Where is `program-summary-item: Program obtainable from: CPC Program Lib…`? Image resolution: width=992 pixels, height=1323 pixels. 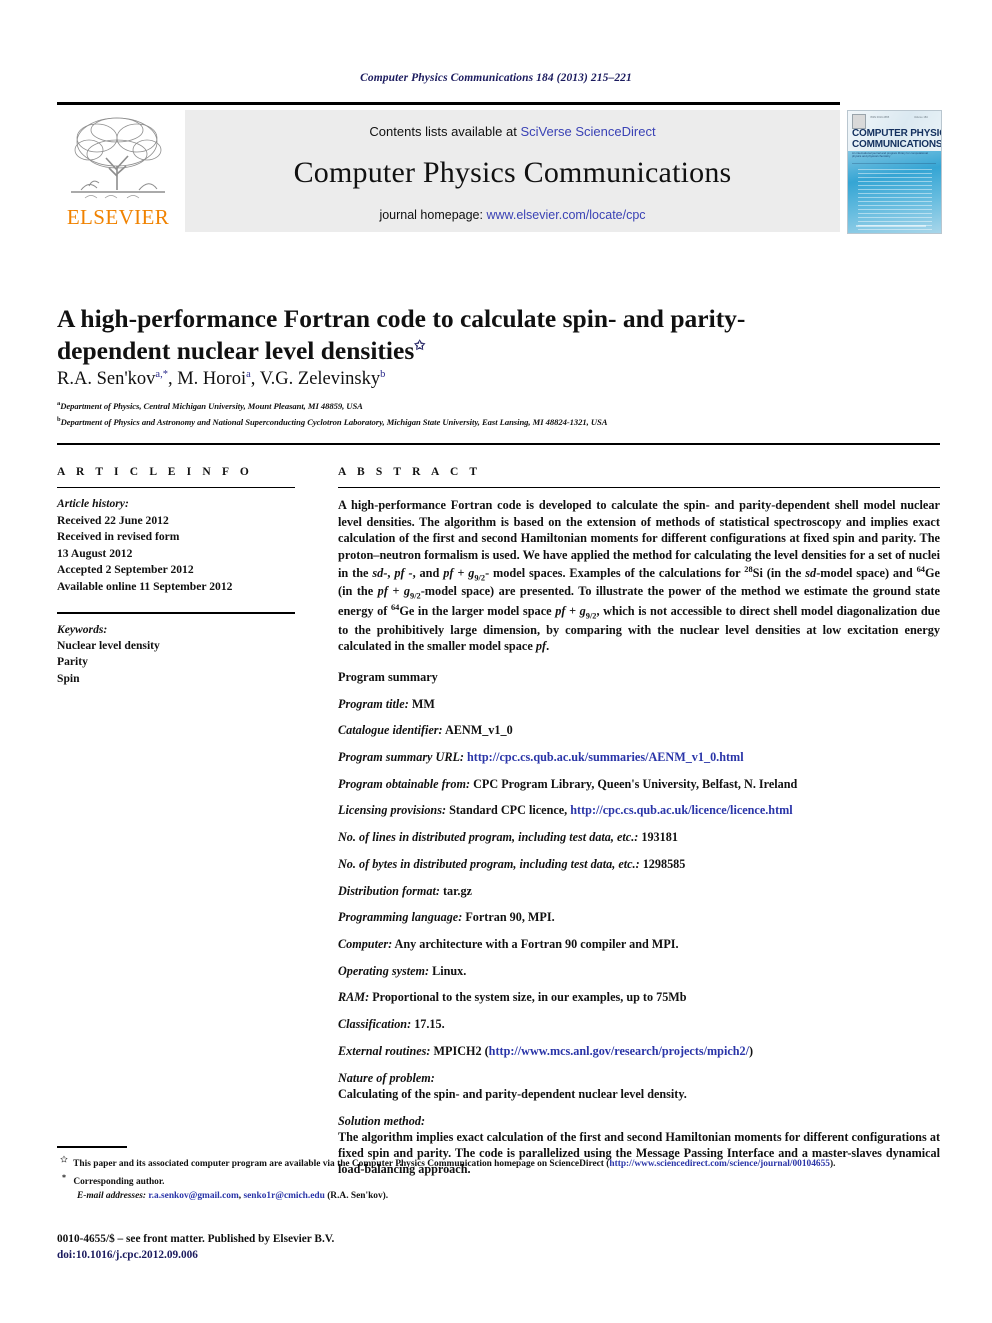 program-summary-item: Program obtainable from: CPC Program Lib… is located at coordinates (639, 784).